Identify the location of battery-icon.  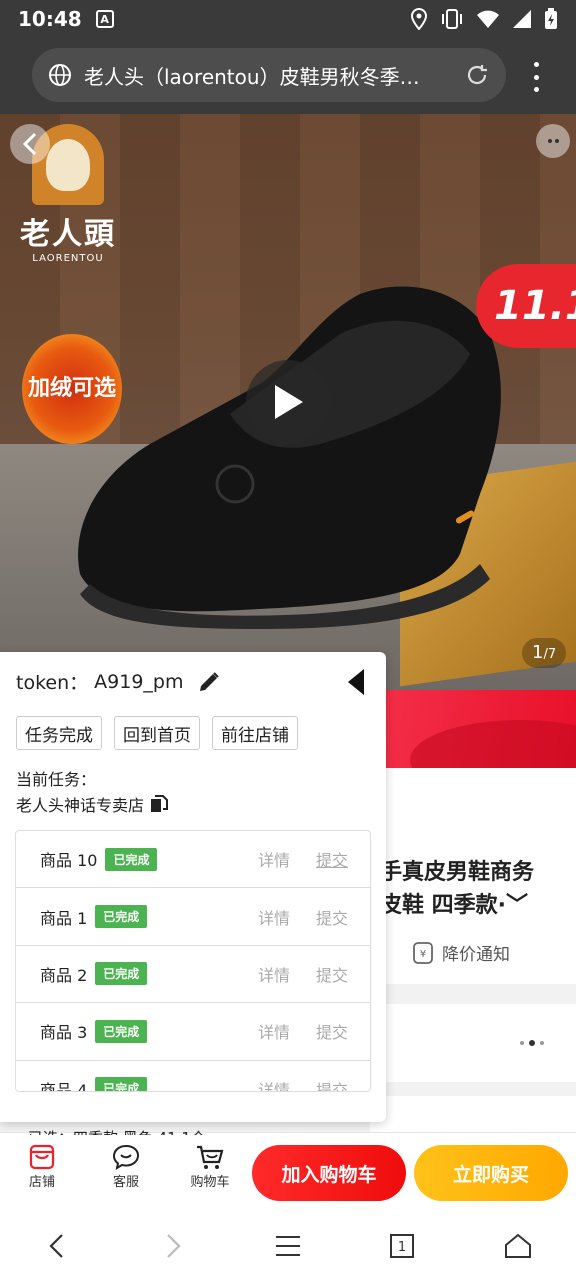
(551, 18).